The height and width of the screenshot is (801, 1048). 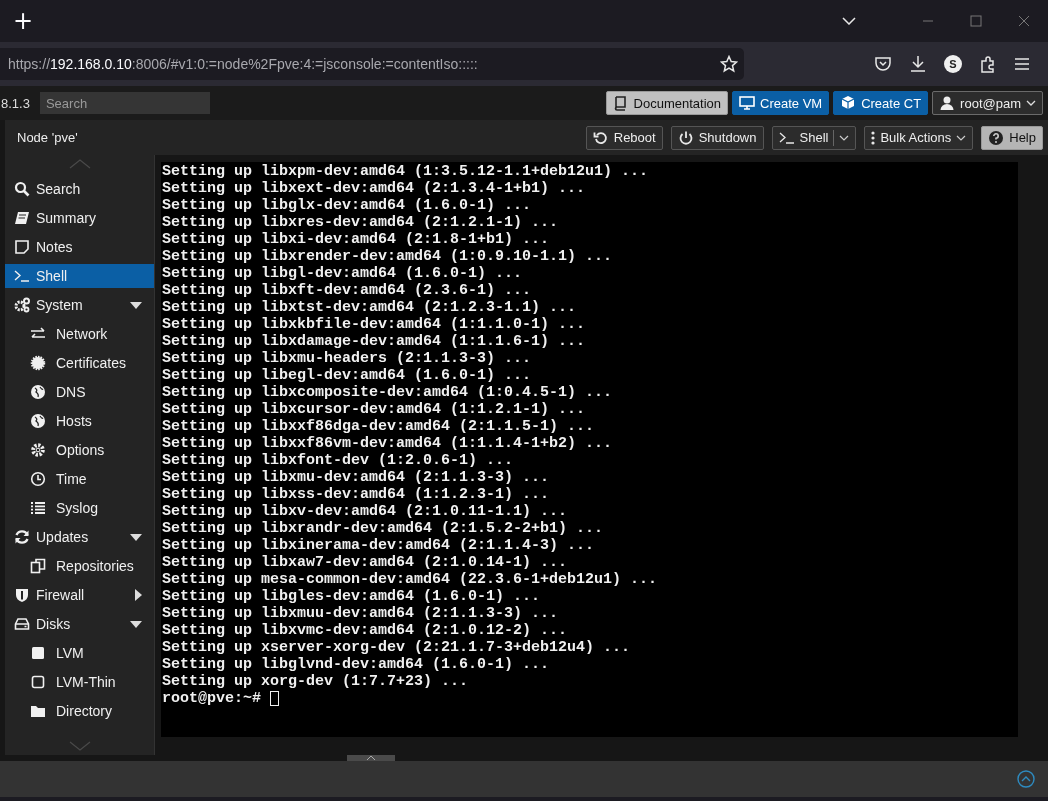 What do you see at coordinates (138, 595) in the screenshot?
I see `caret-right-icon` at bounding box center [138, 595].